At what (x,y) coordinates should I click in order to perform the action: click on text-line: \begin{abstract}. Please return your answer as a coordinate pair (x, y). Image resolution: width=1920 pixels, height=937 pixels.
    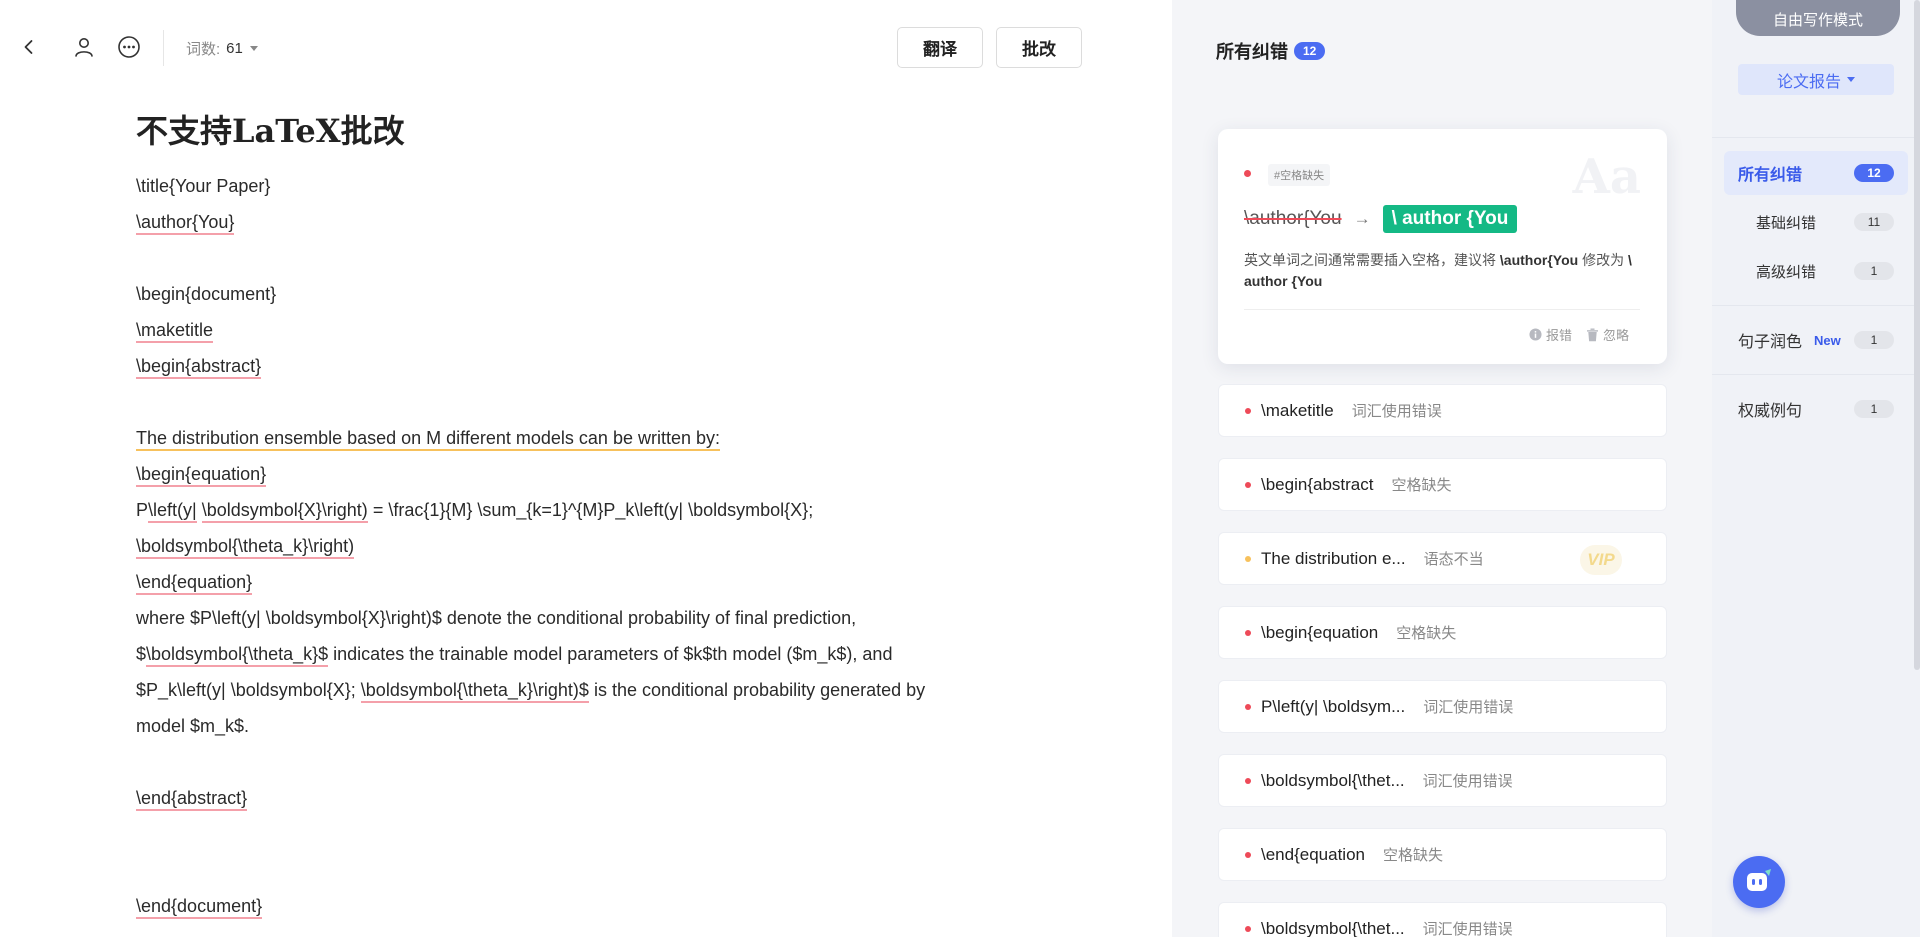
    Looking at the image, I should click on (576, 366).